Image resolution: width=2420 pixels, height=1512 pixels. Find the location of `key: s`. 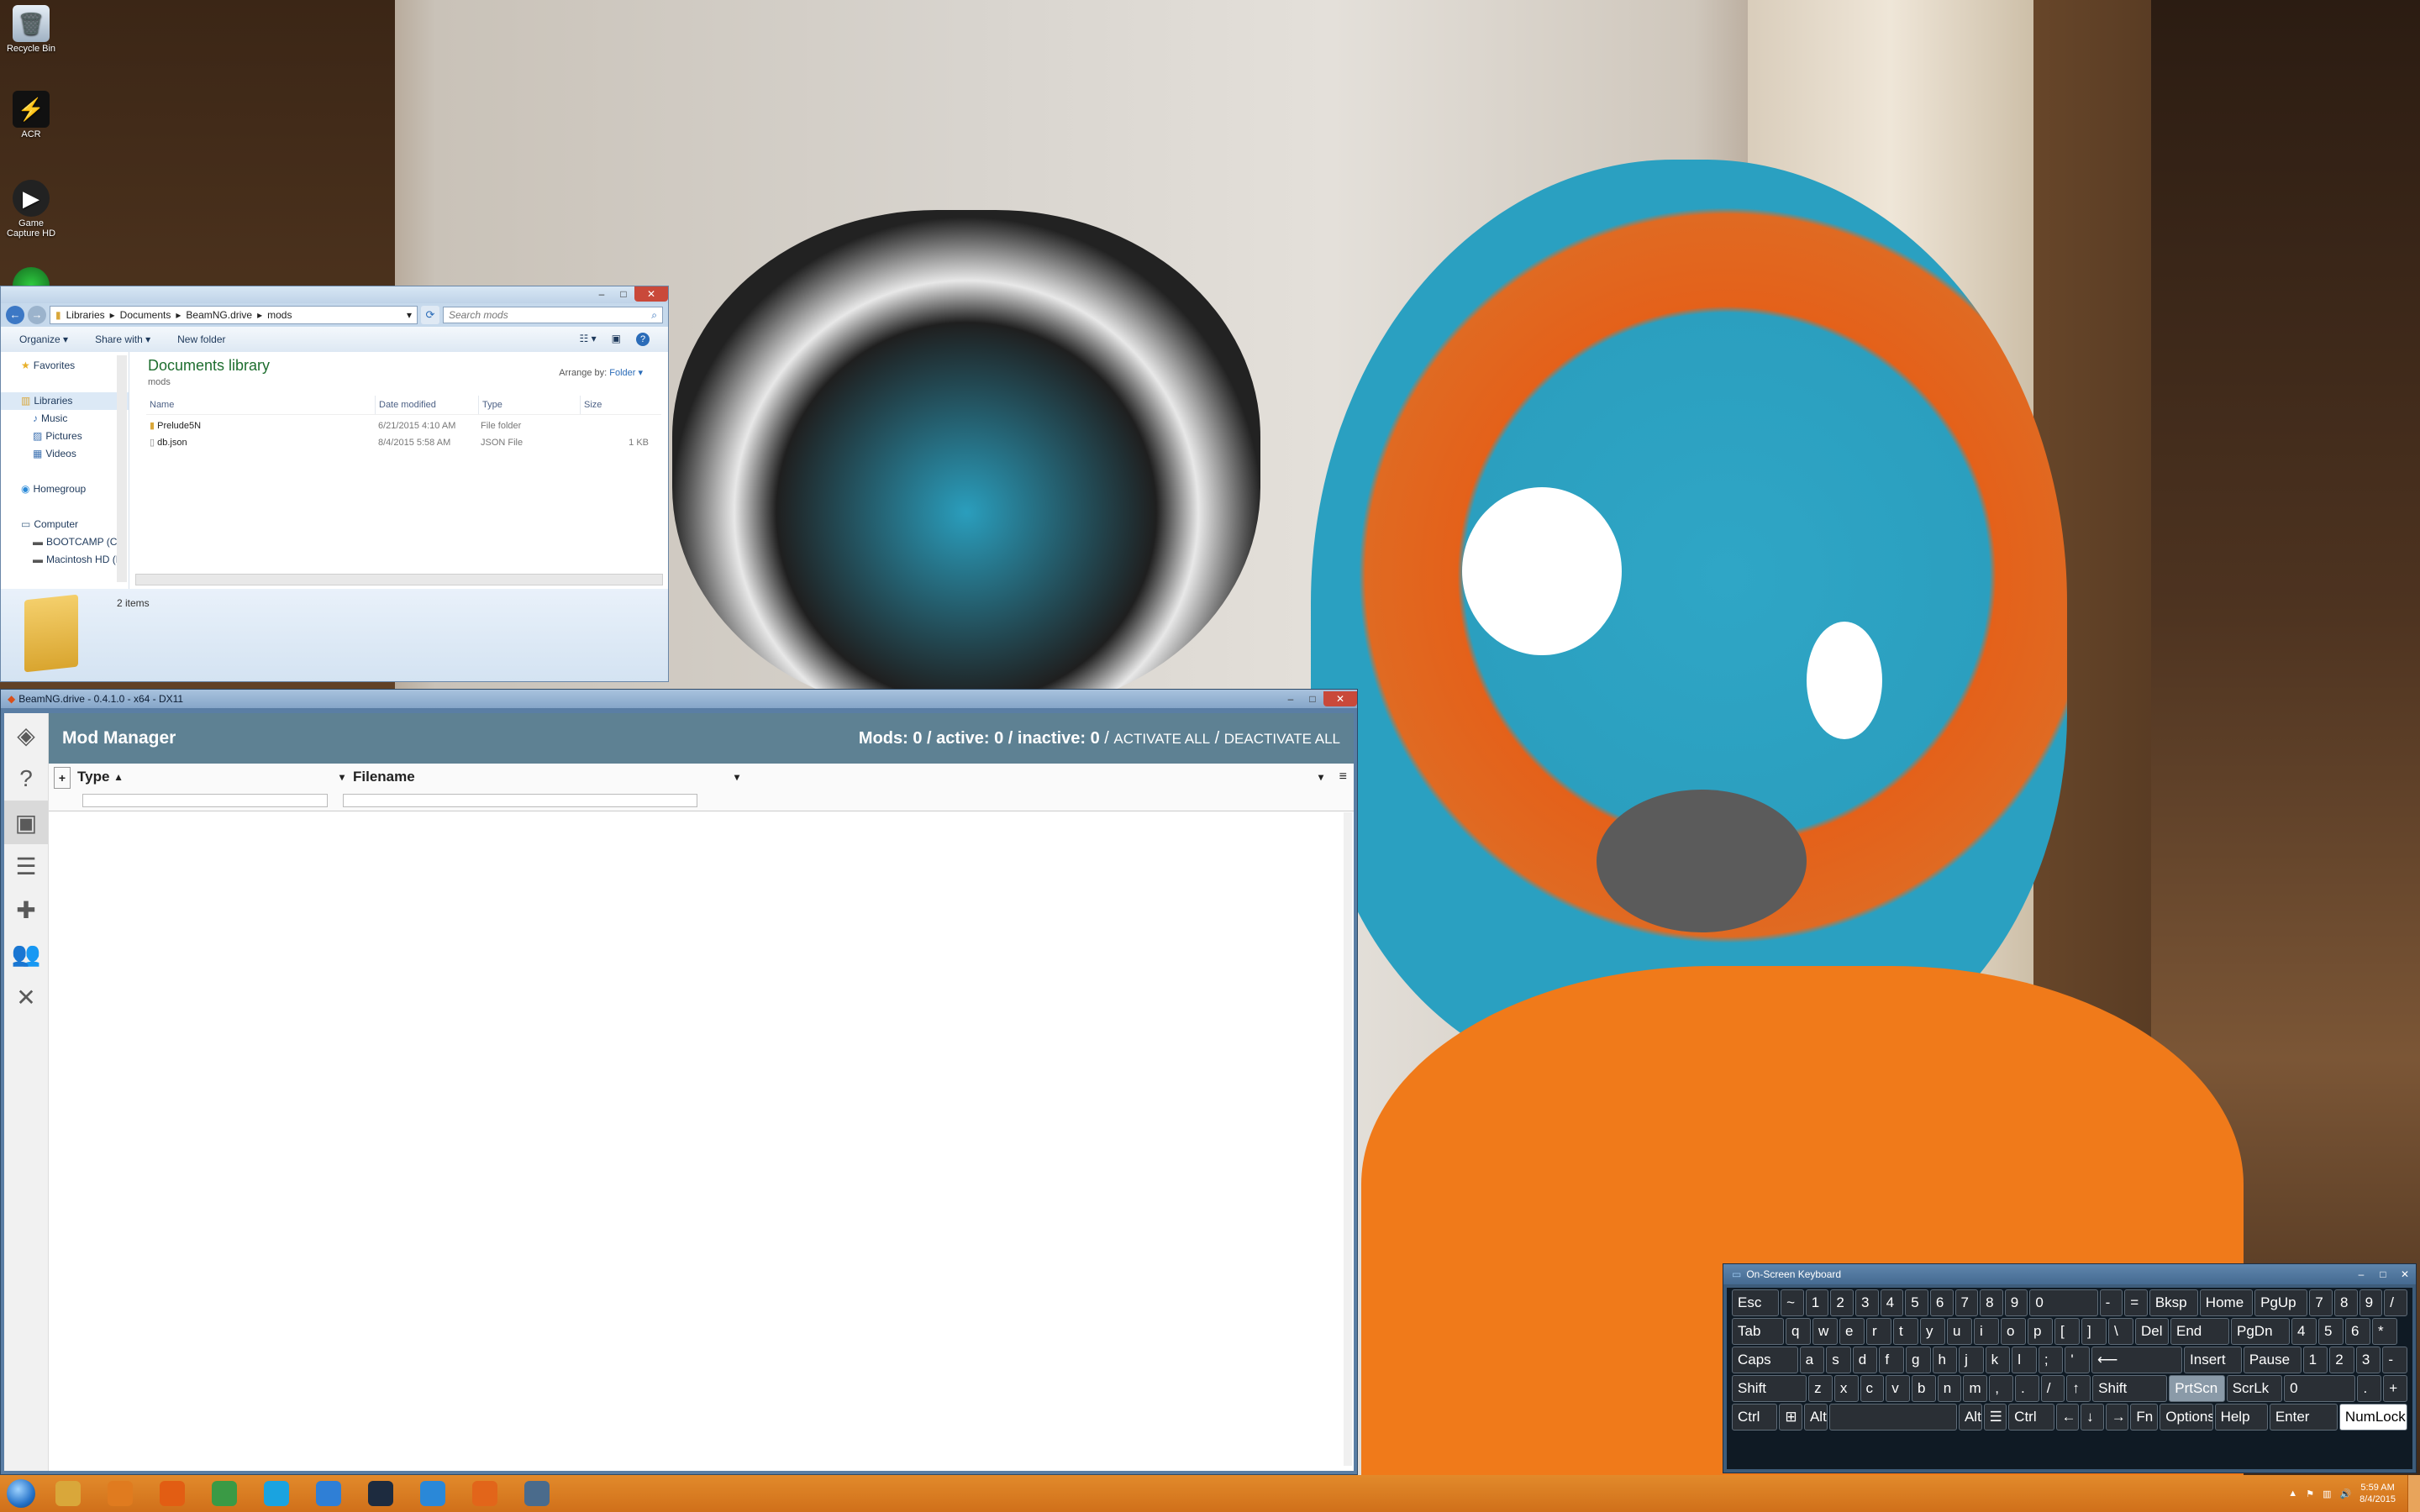

key: s is located at coordinates (1839, 1360).